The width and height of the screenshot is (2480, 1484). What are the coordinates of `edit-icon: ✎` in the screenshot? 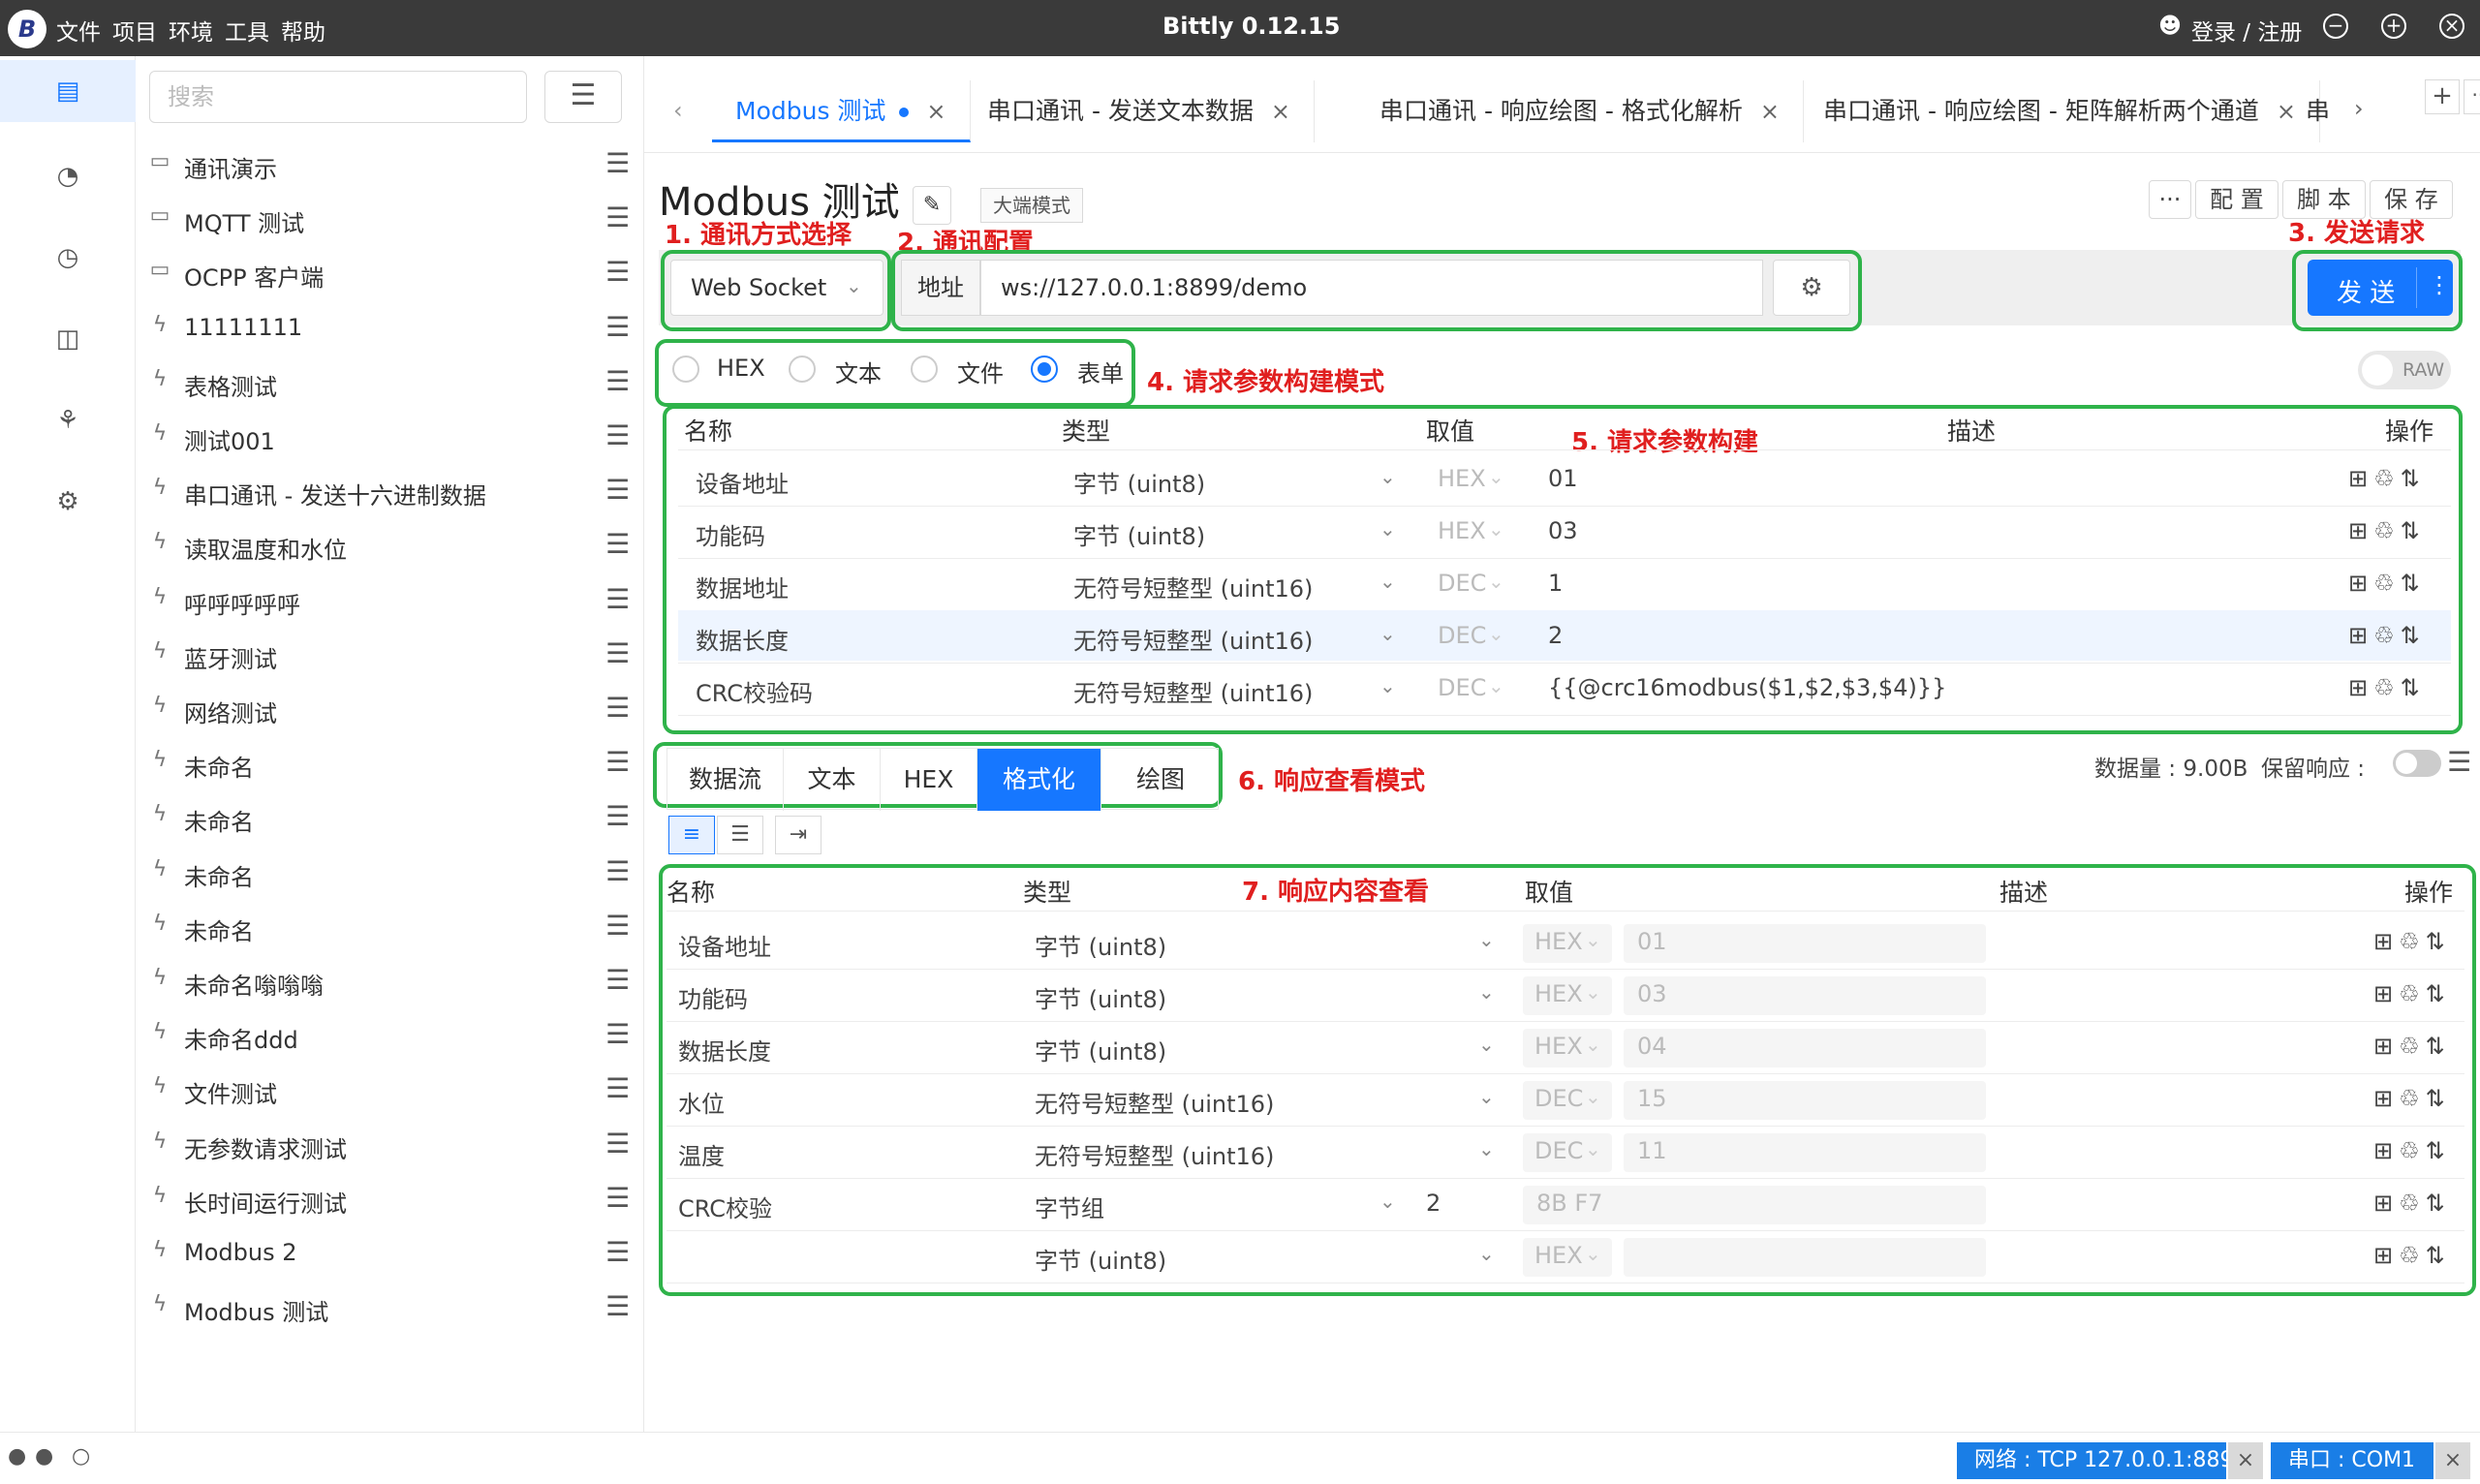 It's located at (932, 205).